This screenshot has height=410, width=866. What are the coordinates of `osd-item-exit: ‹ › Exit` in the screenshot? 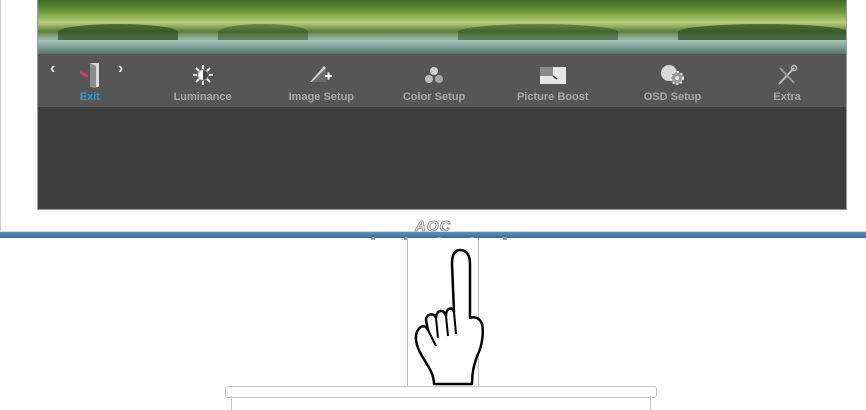 It's located at (90, 80).